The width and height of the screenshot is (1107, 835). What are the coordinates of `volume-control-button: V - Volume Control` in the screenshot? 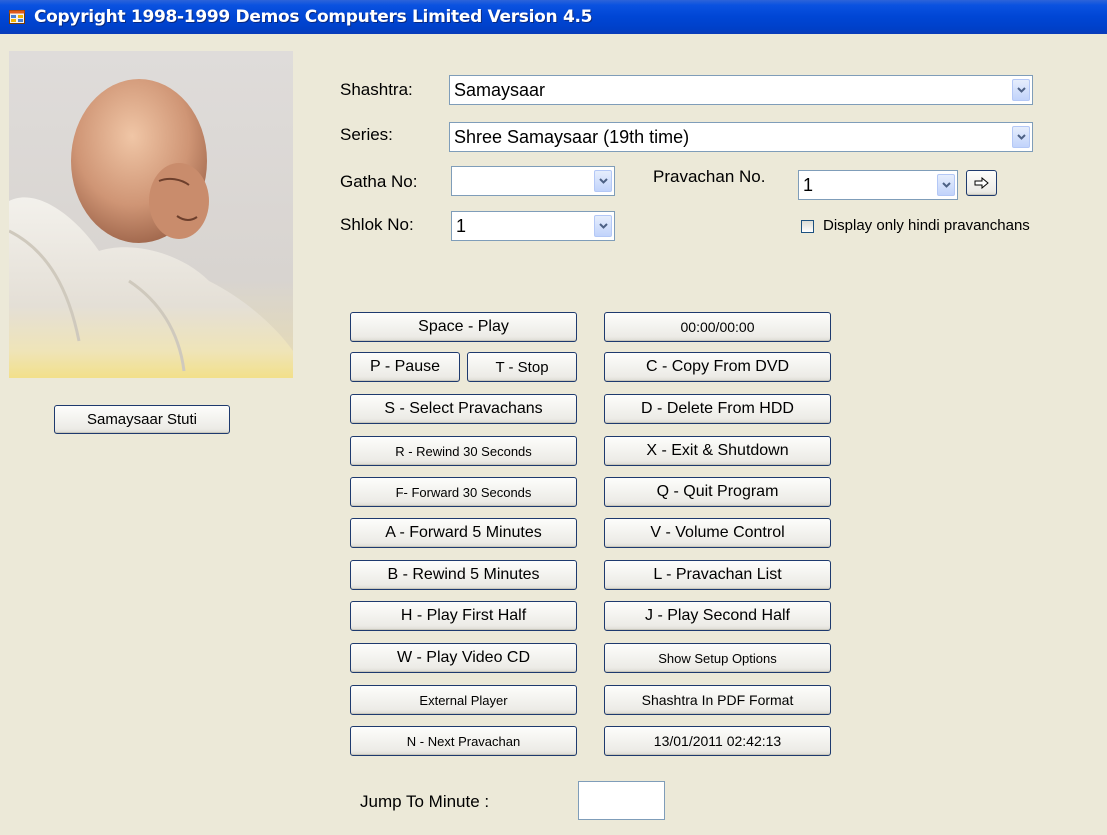 It's located at (717, 533).